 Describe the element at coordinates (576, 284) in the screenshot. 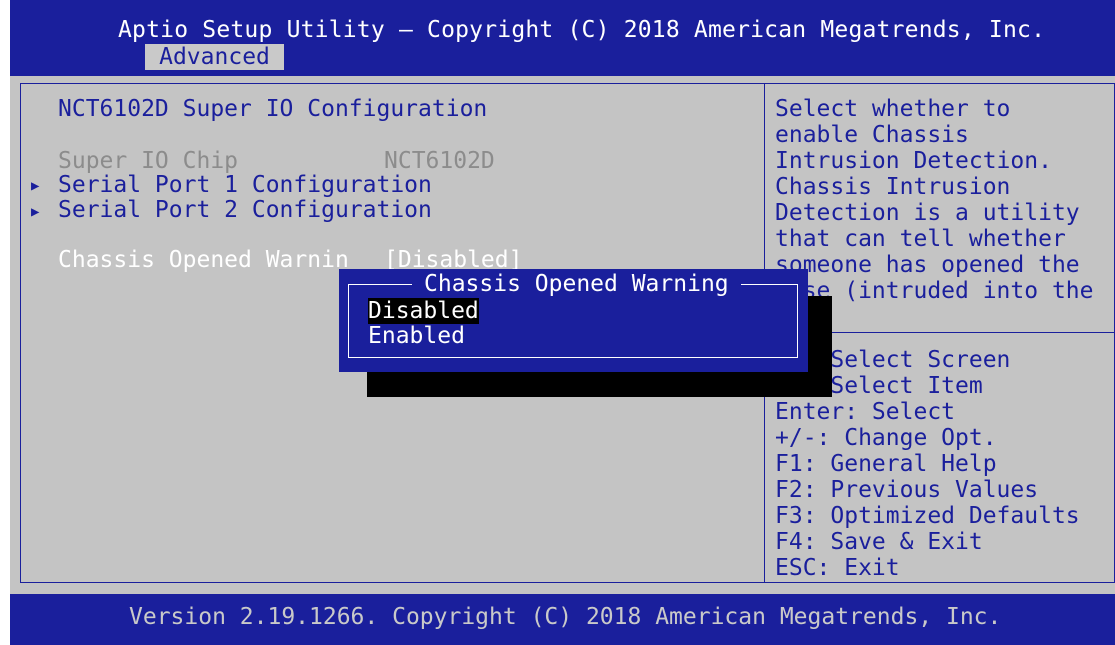

I see `popup-title: Chassis Opened Warning` at that location.